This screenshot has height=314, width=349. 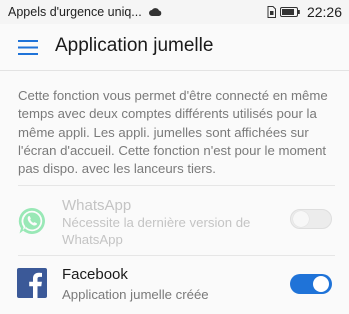 I want to click on app-bar: Application jumelle, so click(x=174, y=47).